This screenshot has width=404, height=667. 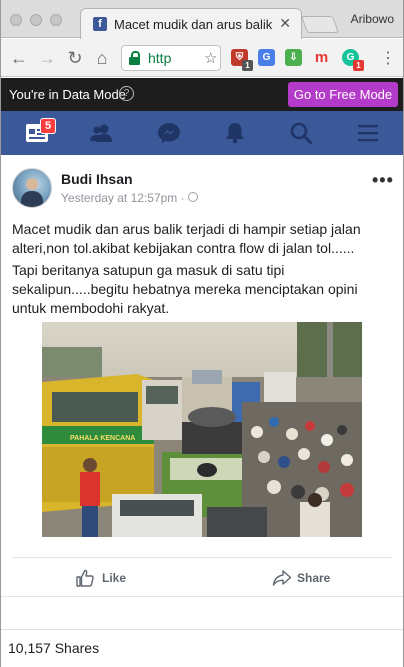 What do you see at coordinates (160, 58) in the screenshot?
I see `url-text: http` at bounding box center [160, 58].